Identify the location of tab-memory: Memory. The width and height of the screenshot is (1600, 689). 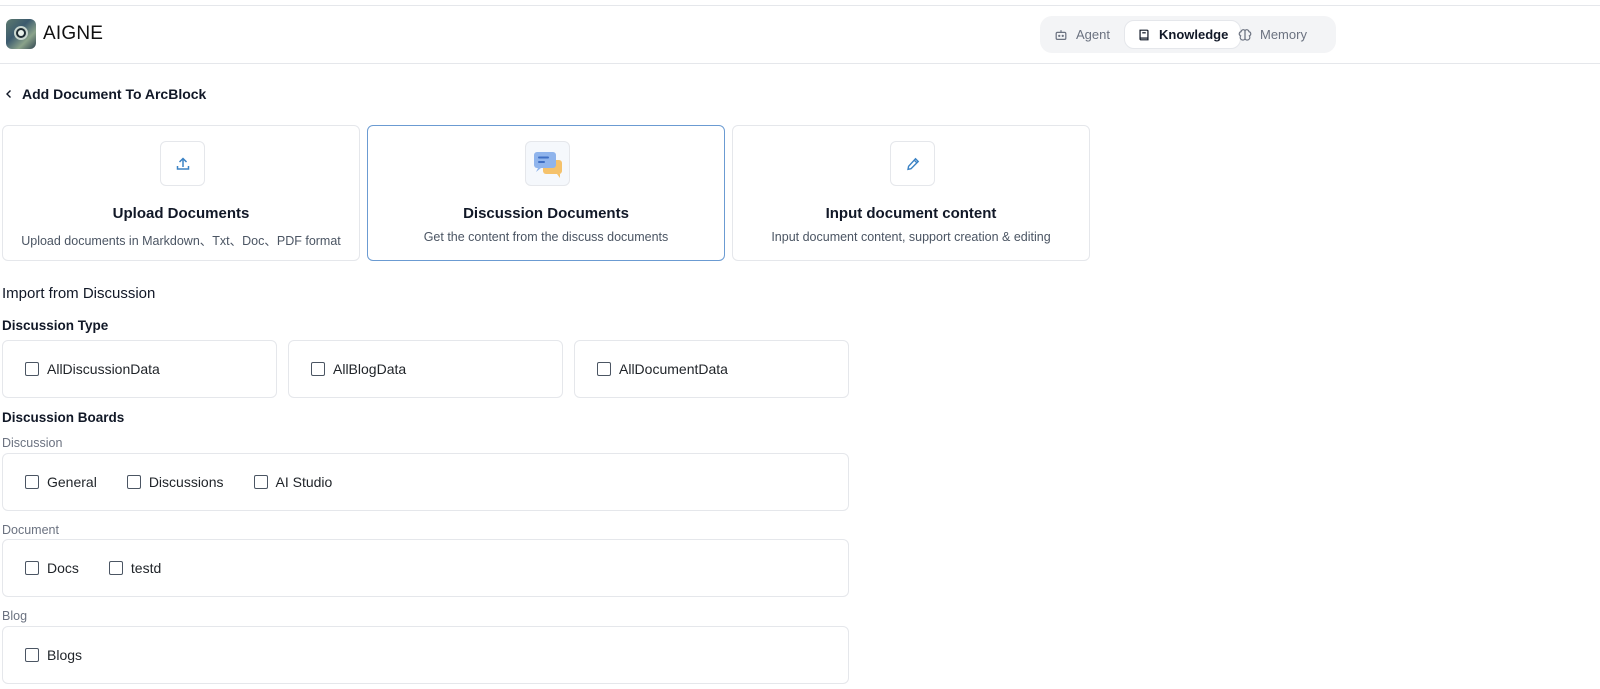
(1272, 34).